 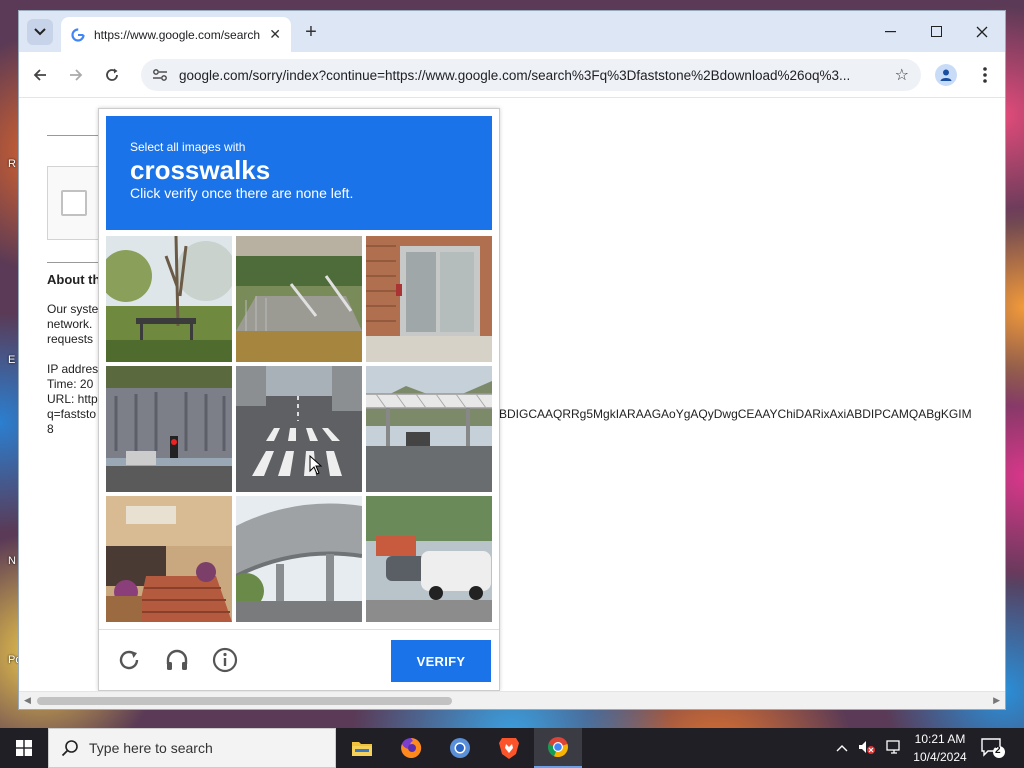 I want to click on chevron-down-icon, so click(x=40, y=32).